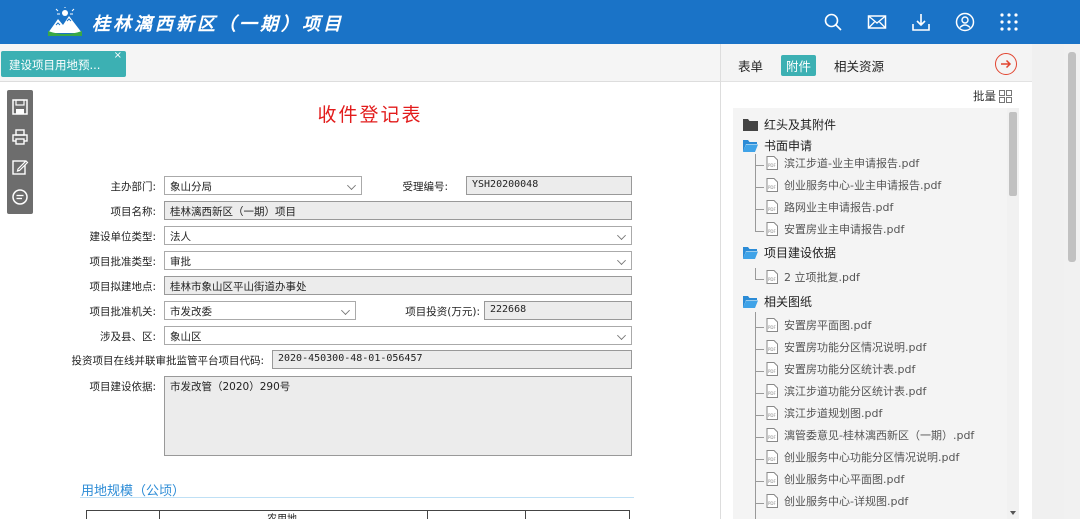  What do you see at coordinates (848, 185) in the screenshot?
I see `file-item: PDF 创业服务中心-业主申请报告.pdf` at bounding box center [848, 185].